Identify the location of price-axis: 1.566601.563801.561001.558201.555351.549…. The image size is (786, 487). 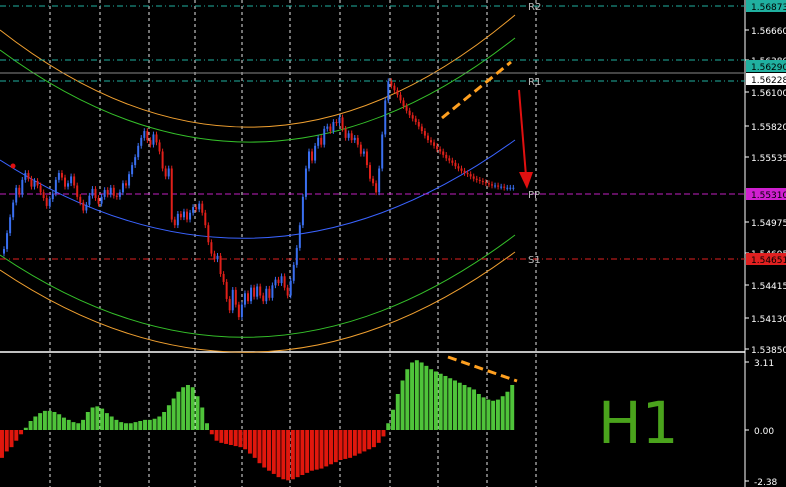
(765, 243).